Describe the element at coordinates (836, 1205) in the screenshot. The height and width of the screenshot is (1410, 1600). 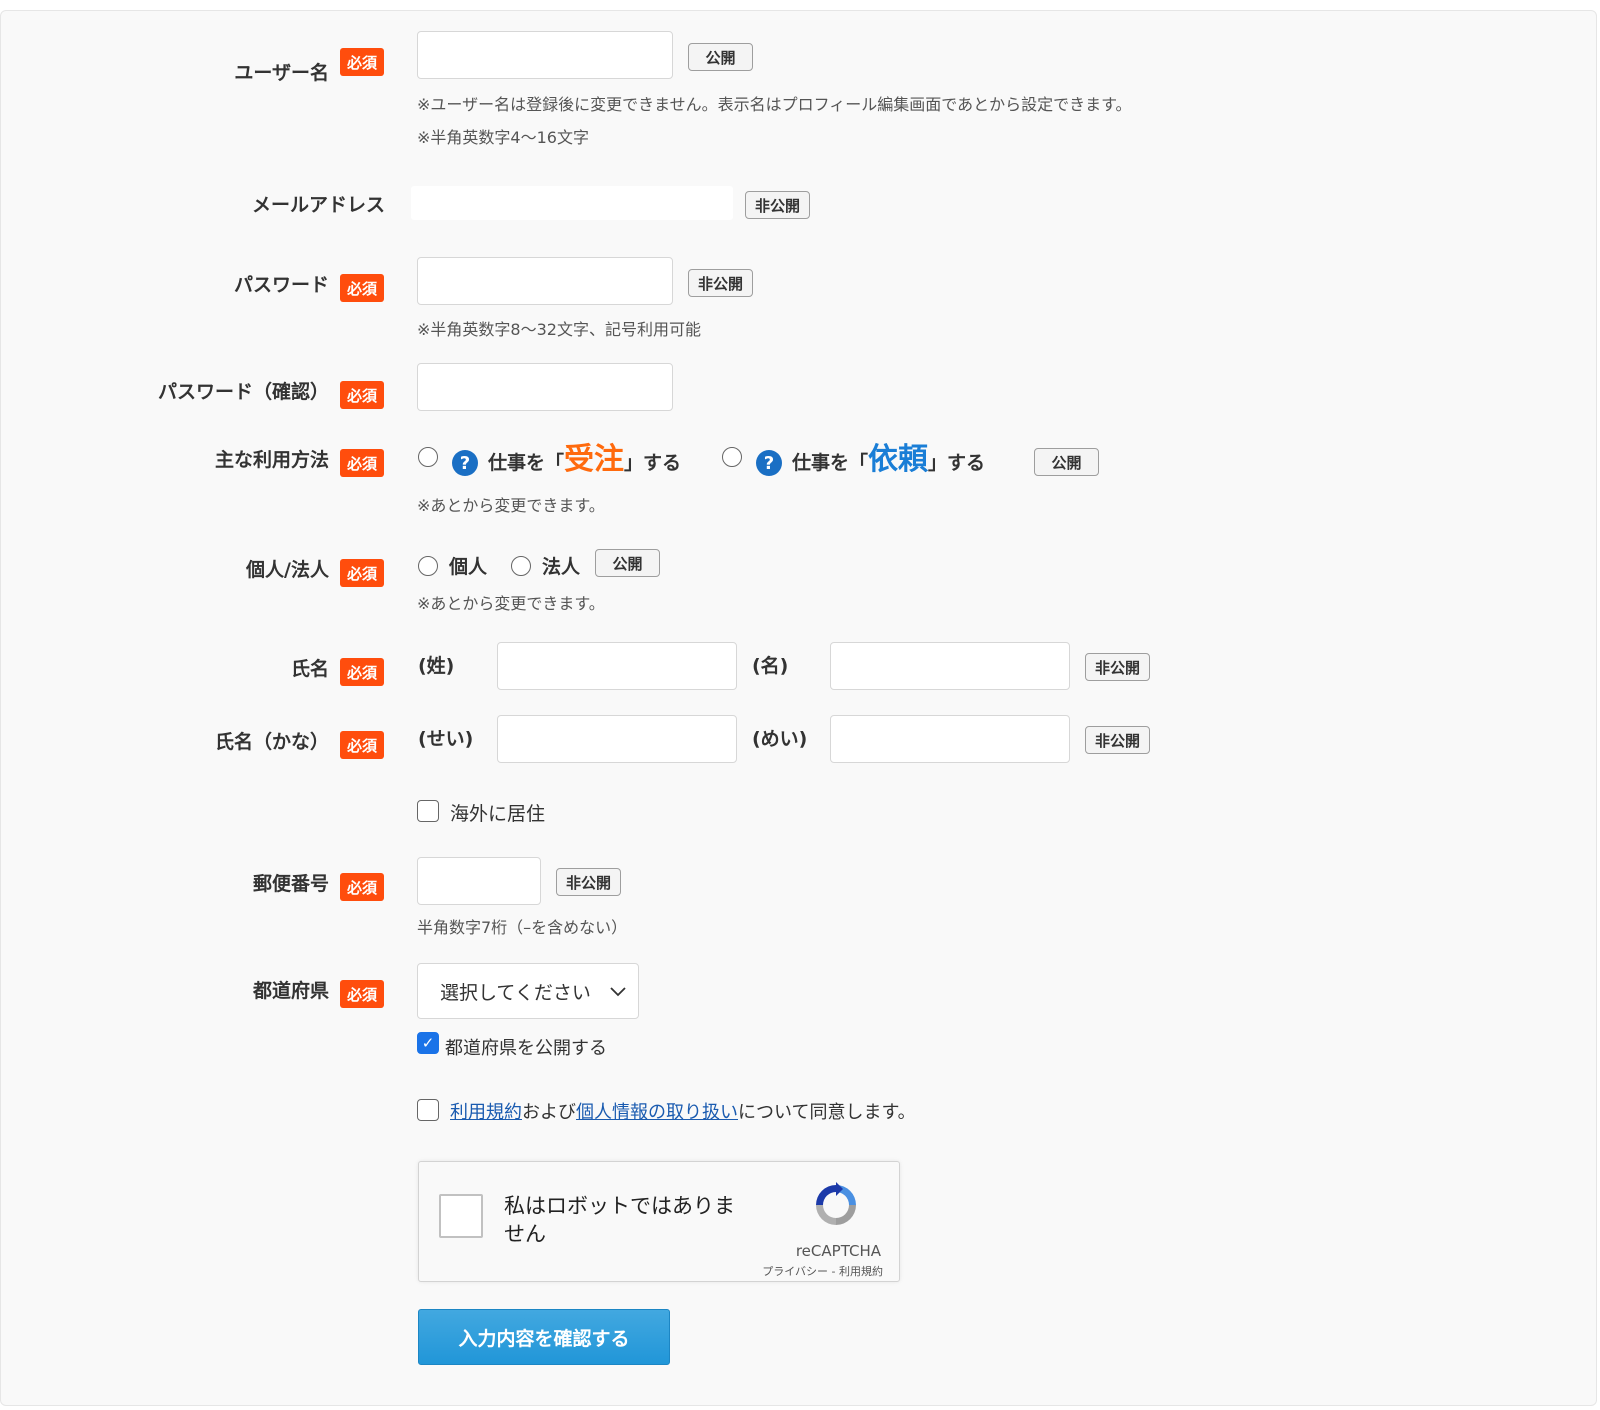
I see `recaptcha-logo-icon` at that location.